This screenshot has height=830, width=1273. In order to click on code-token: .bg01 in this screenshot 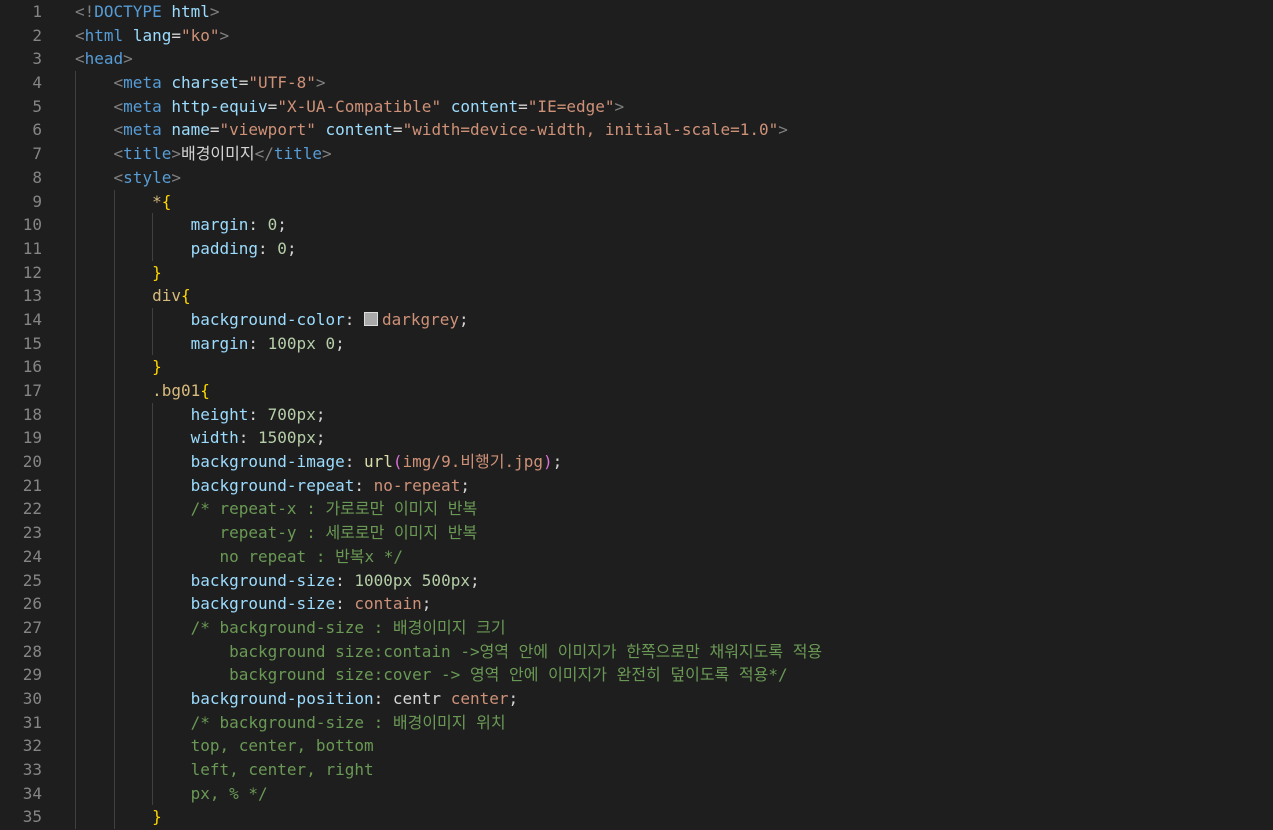, I will do `click(176, 390)`.